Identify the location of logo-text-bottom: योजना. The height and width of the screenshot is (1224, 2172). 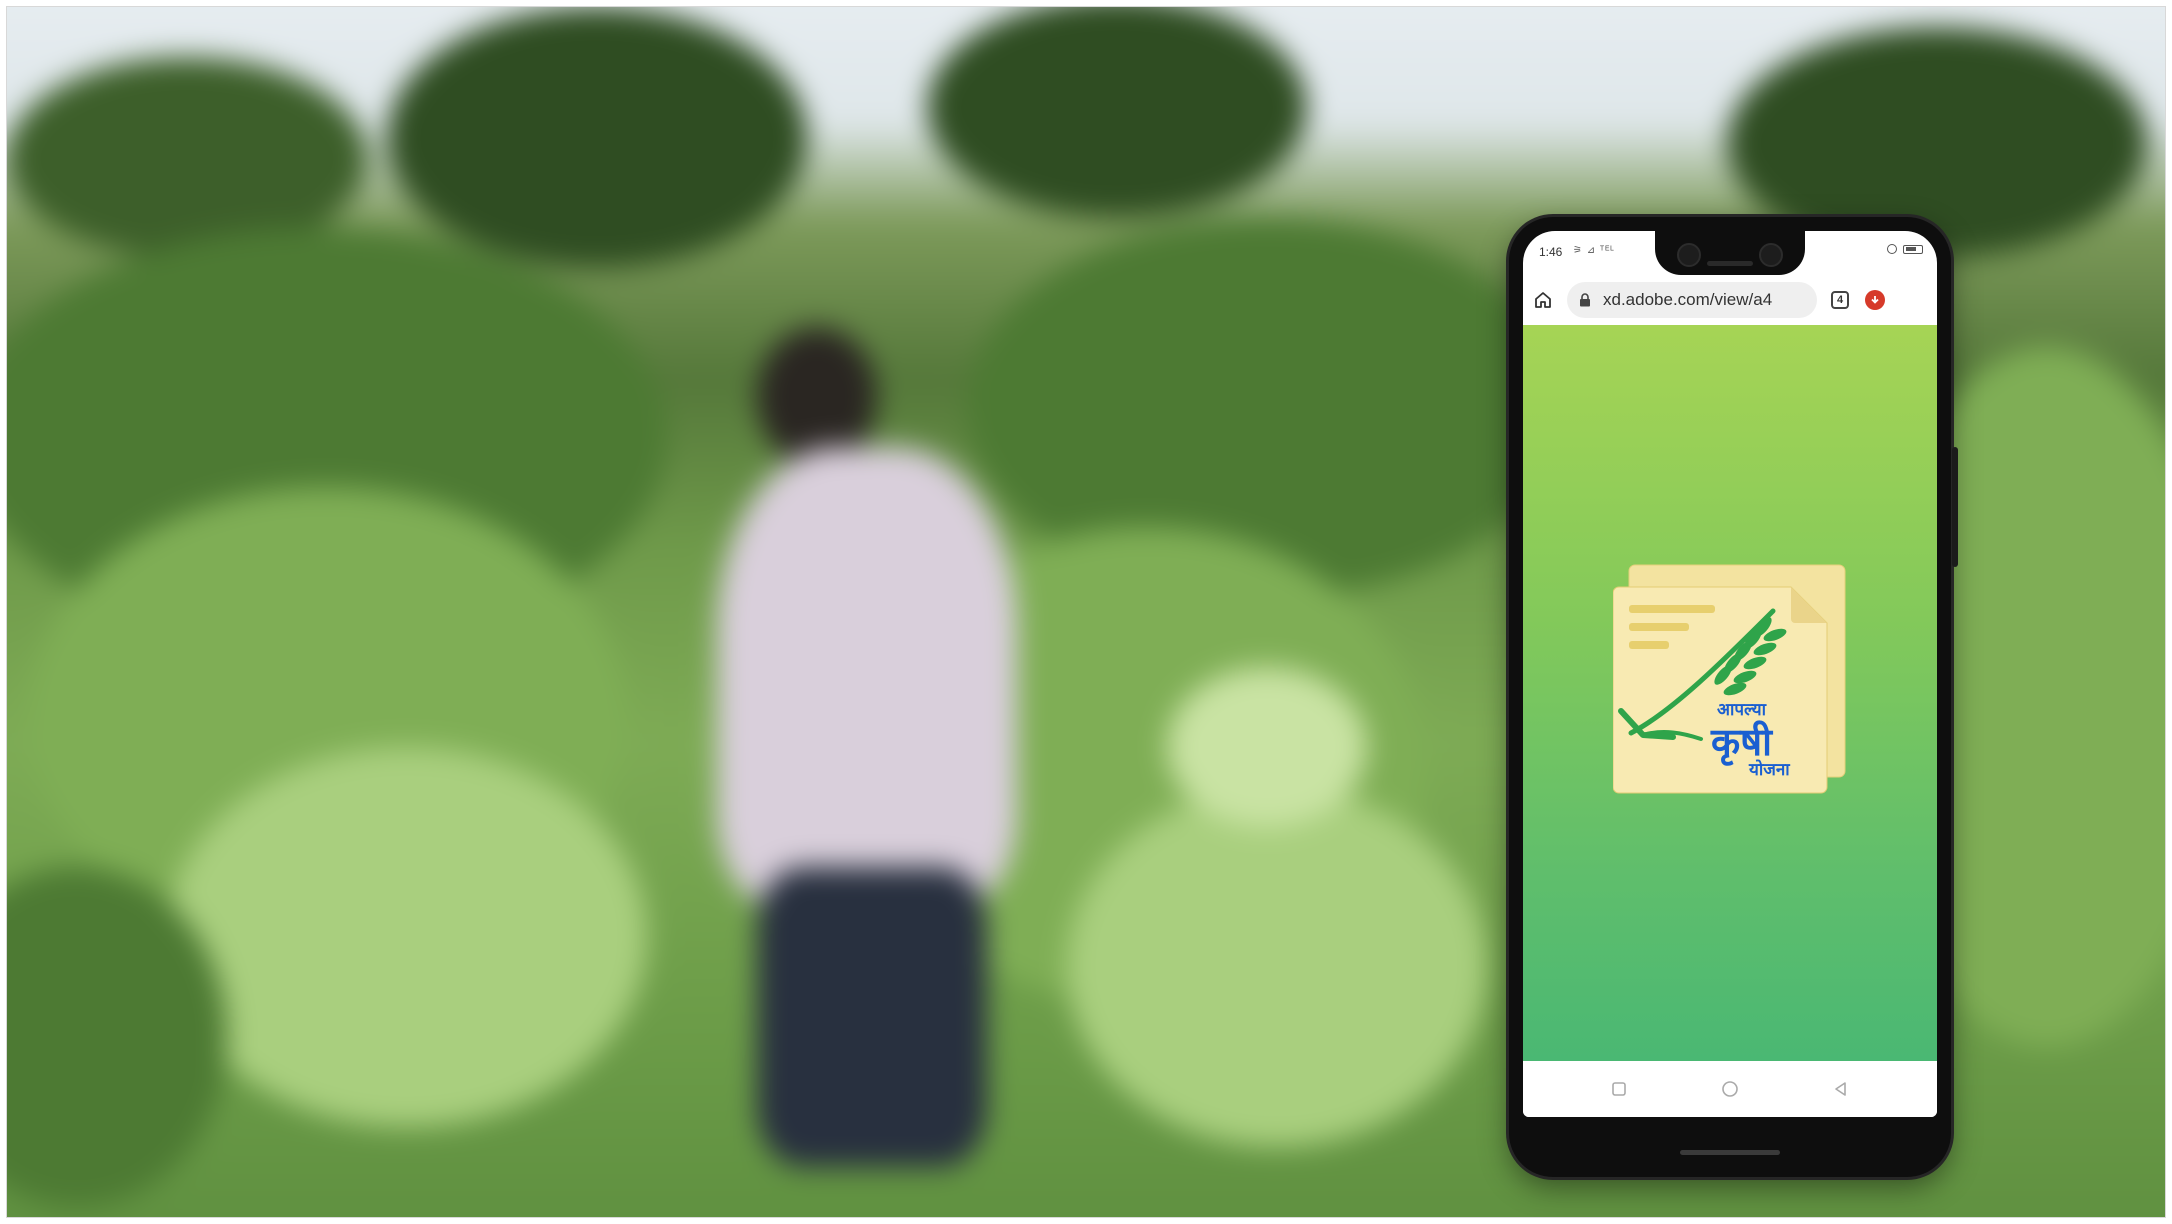
(1769, 769).